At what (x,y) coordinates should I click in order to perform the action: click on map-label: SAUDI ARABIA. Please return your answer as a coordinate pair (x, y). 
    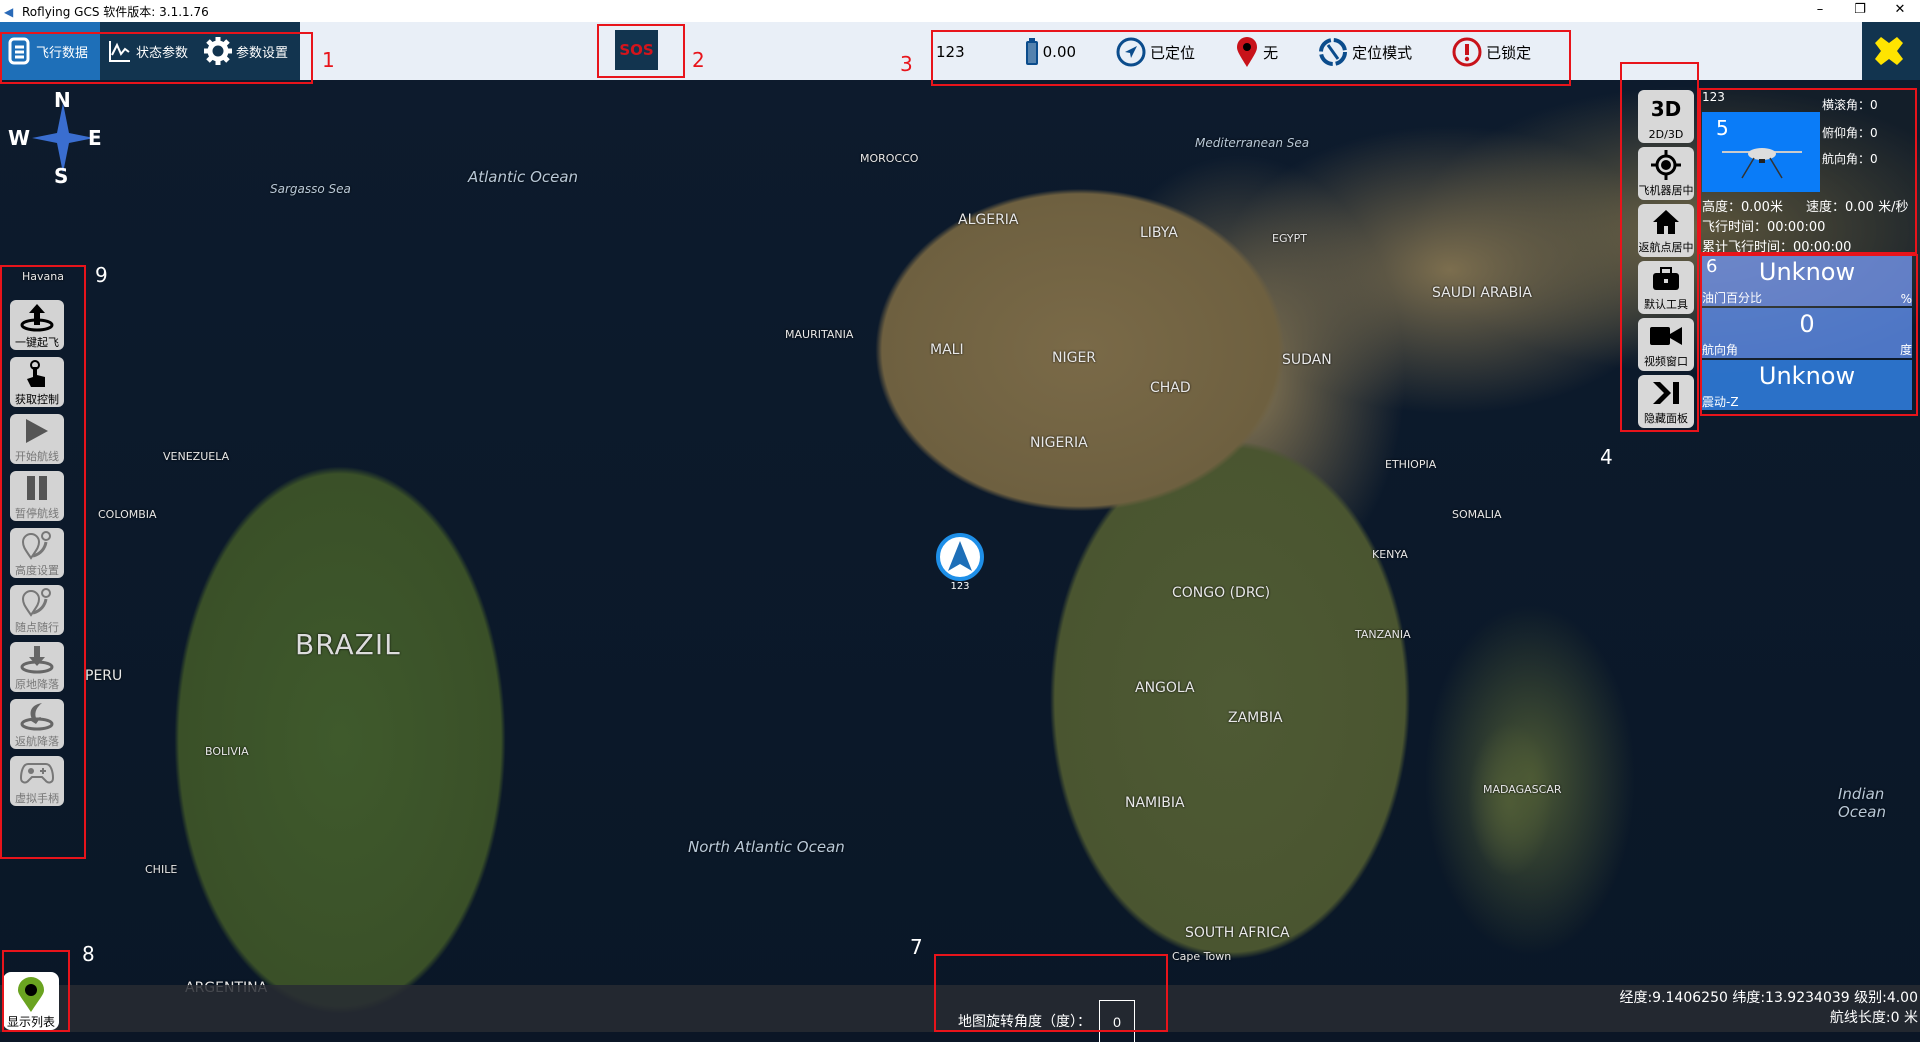
    Looking at the image, I should click on (1482, 293).